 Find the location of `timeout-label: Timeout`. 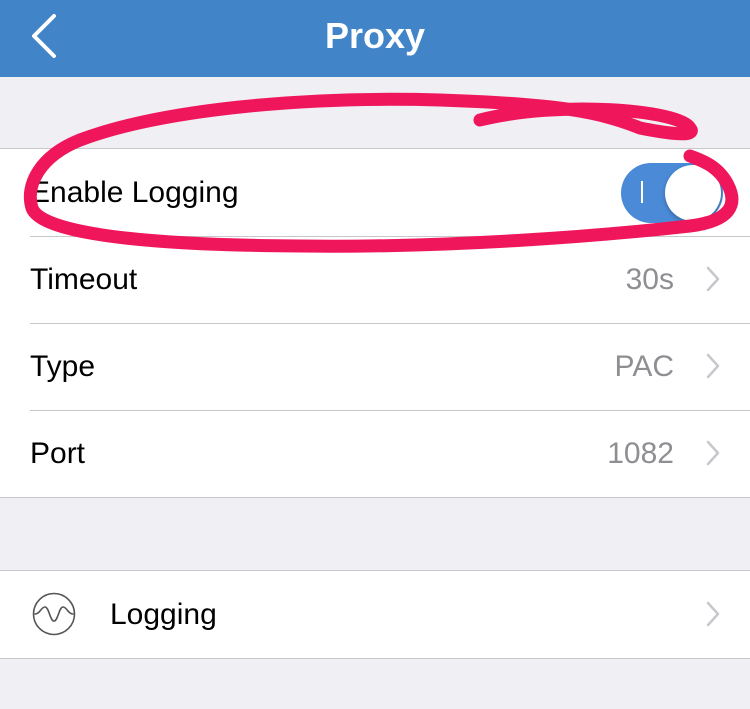

timeout-label: Timeout is located at coordinates (84, 279).